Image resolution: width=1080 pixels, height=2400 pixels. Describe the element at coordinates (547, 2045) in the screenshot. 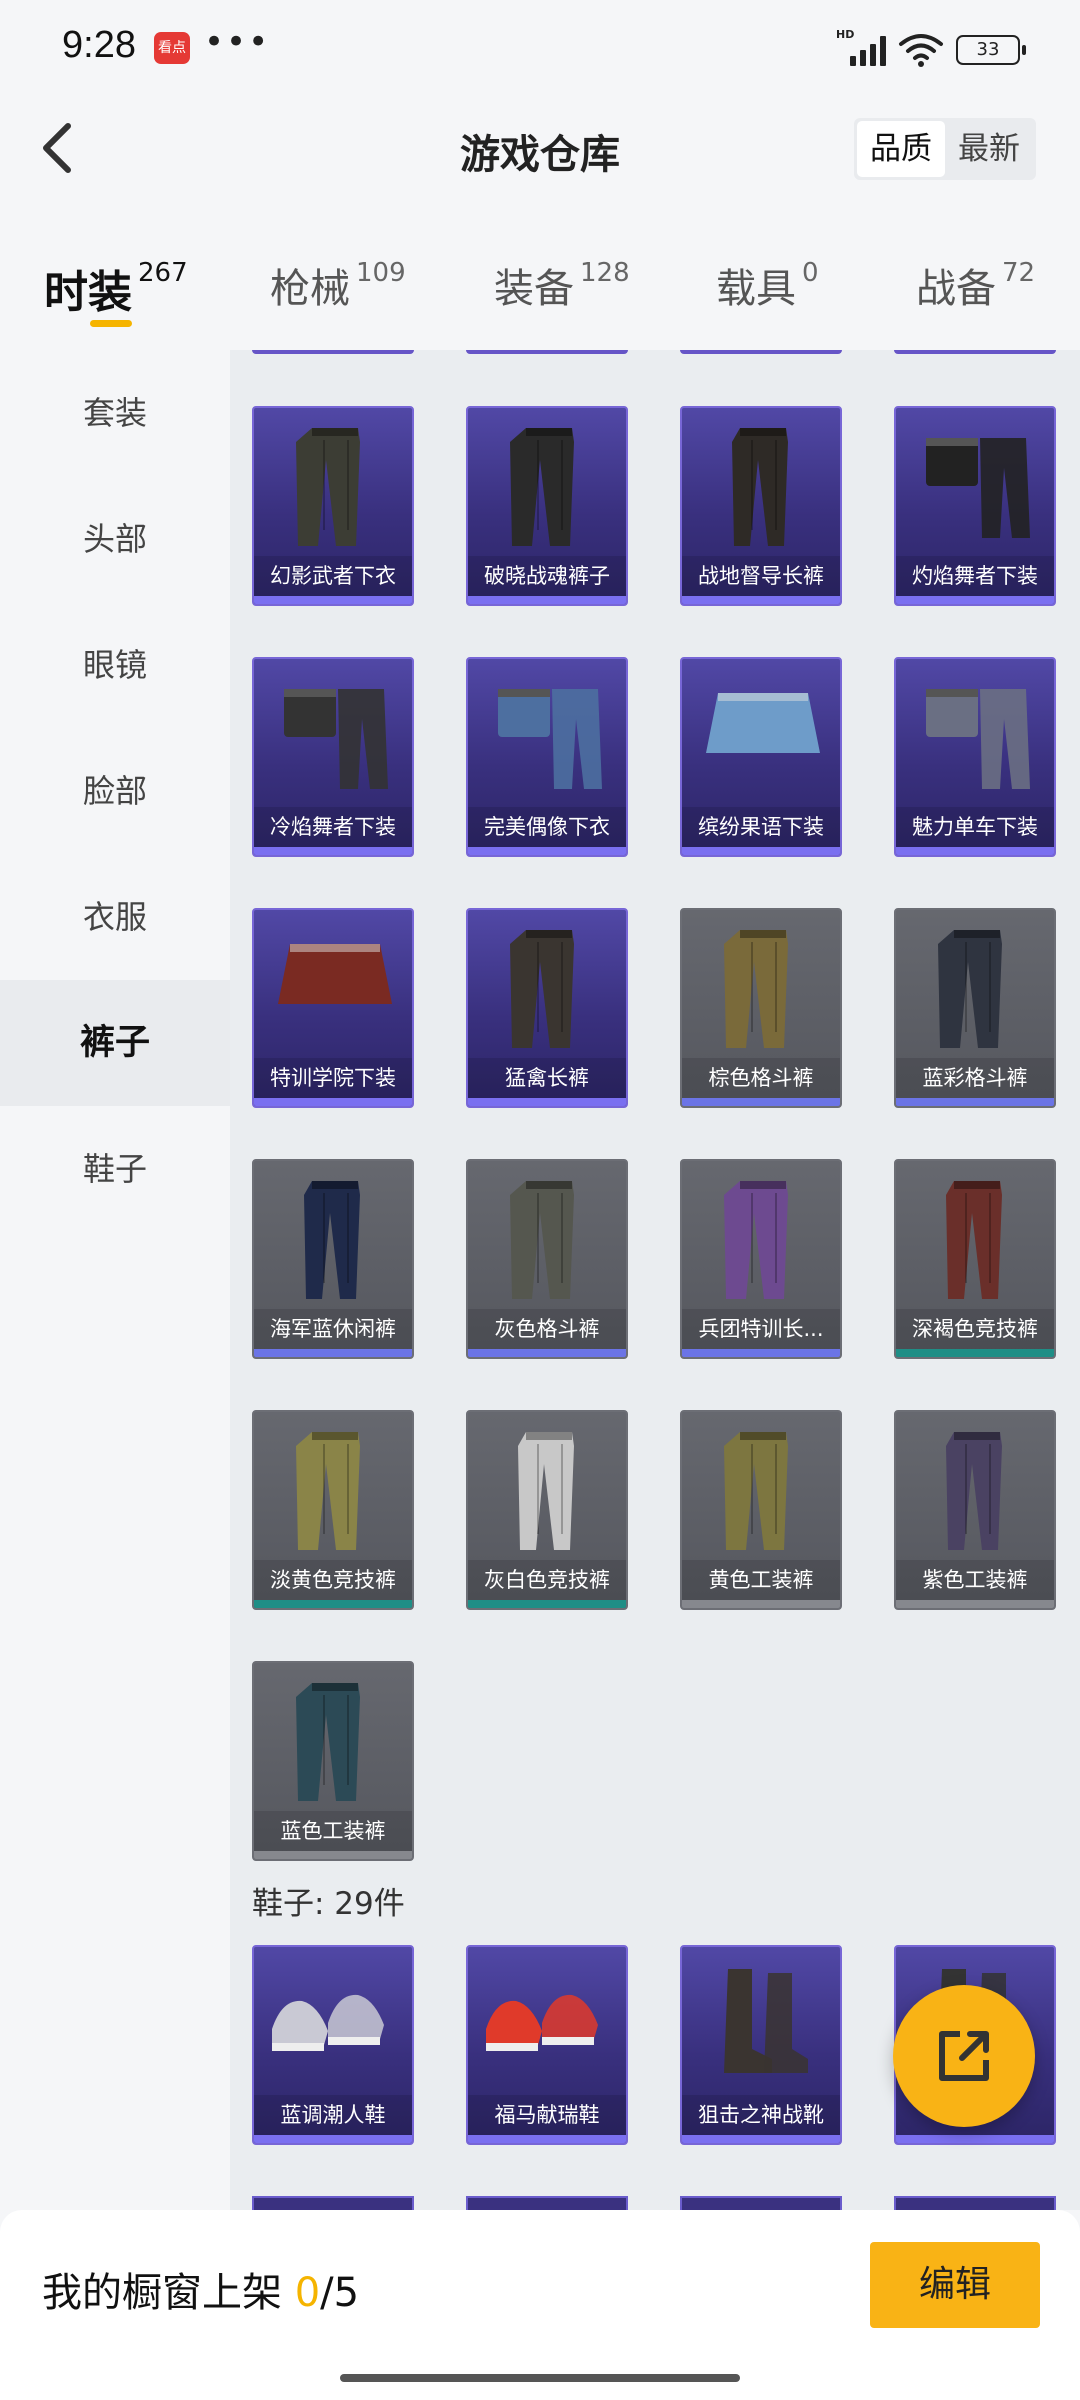

I see `item-card: 福马献瑞鞋` at that location.